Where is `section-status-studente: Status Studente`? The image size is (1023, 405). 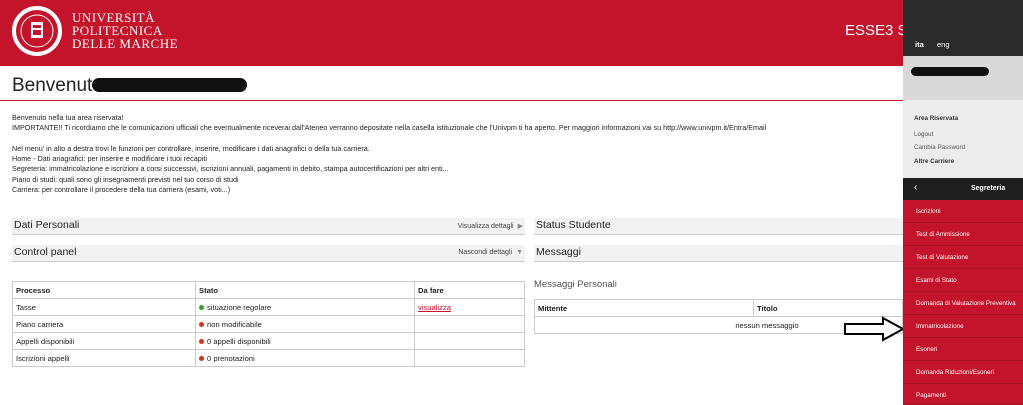 section-status-studente: Status Studente is located at coordinates (718, 226).